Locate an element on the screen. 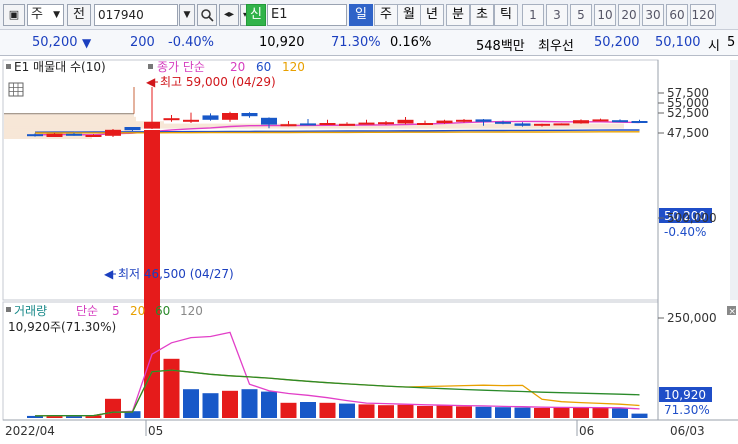  date-left-label: 2022/04 is located at coordinates (30, 431).